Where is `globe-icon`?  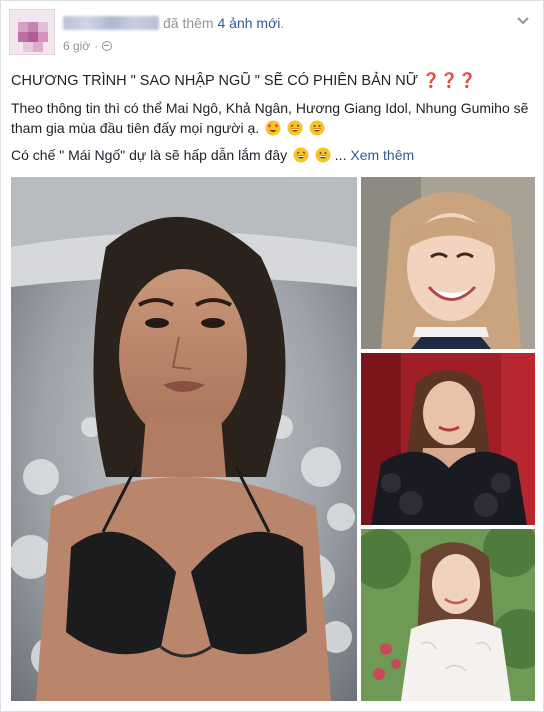
globe-icon is located at coordinates (107, 46).